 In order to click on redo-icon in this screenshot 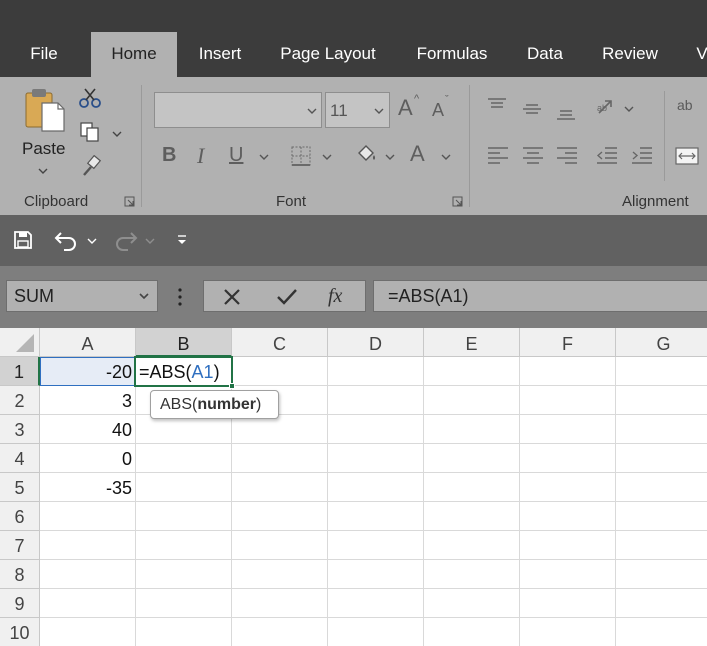, I will do `click(125, 240)`.